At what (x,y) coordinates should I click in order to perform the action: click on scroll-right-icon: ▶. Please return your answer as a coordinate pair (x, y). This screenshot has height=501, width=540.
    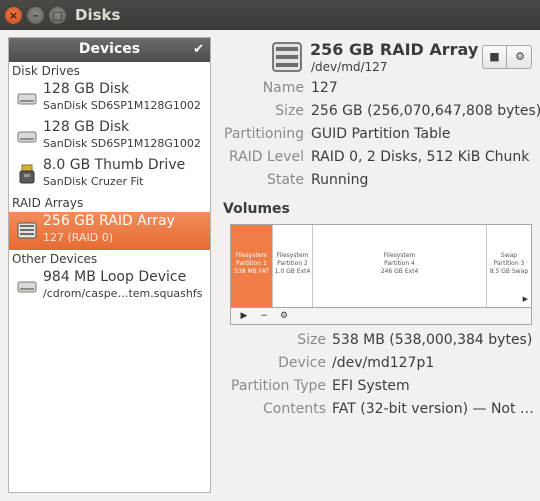
    Looking at the image, I should click on (525, 299).